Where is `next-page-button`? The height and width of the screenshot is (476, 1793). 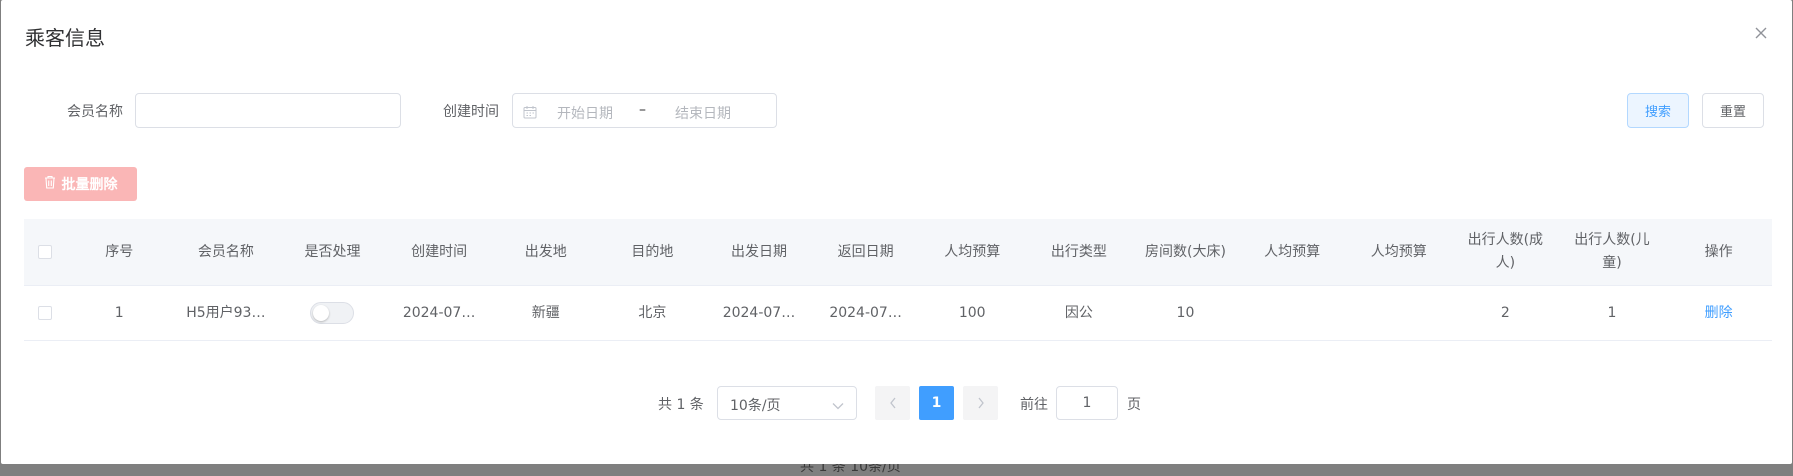 next-page-button is located at coordinates (980, 403).